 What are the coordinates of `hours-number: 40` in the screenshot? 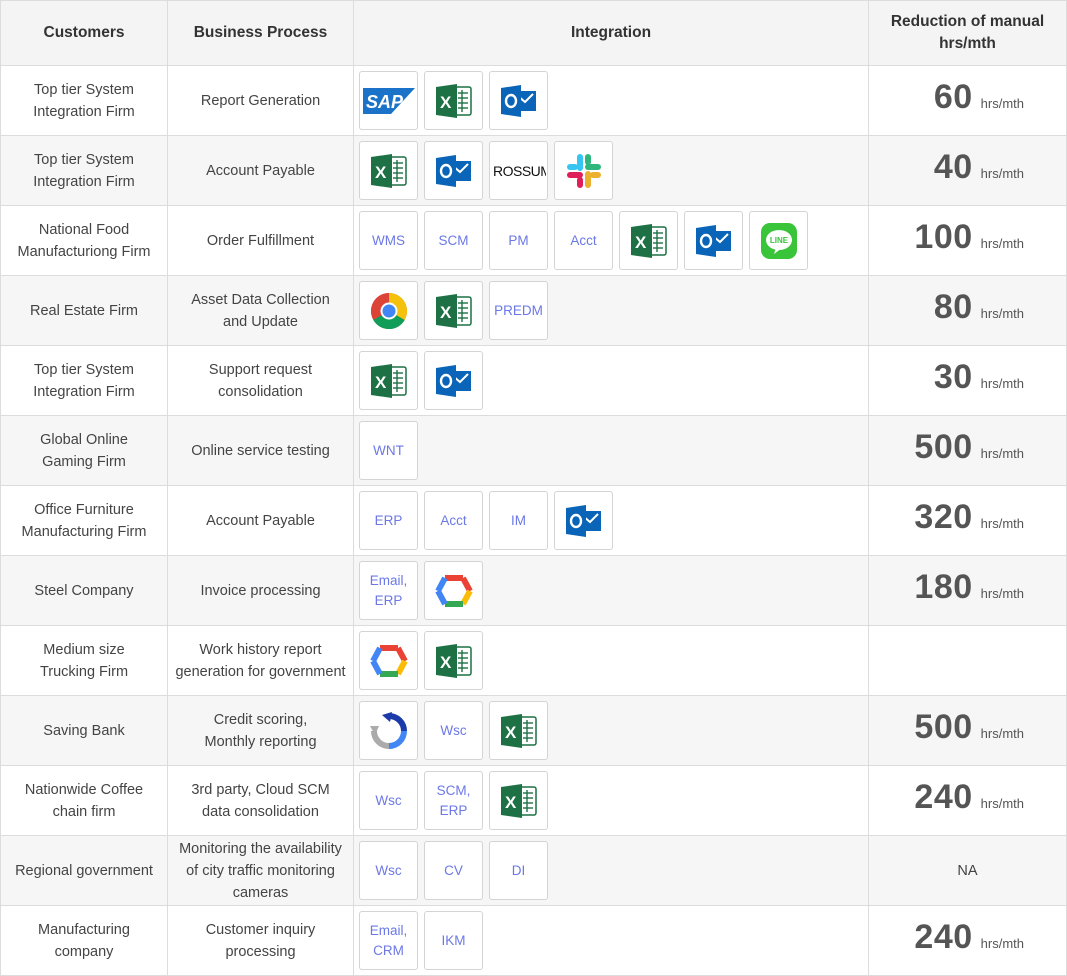 It's located at (953, 167).